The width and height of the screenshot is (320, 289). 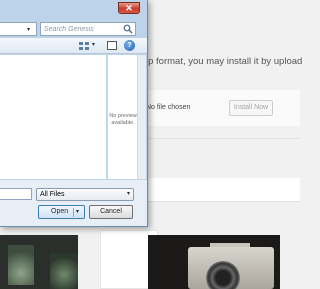 I want to click on preview-pane: No preview available., so click(x=122, y=117).